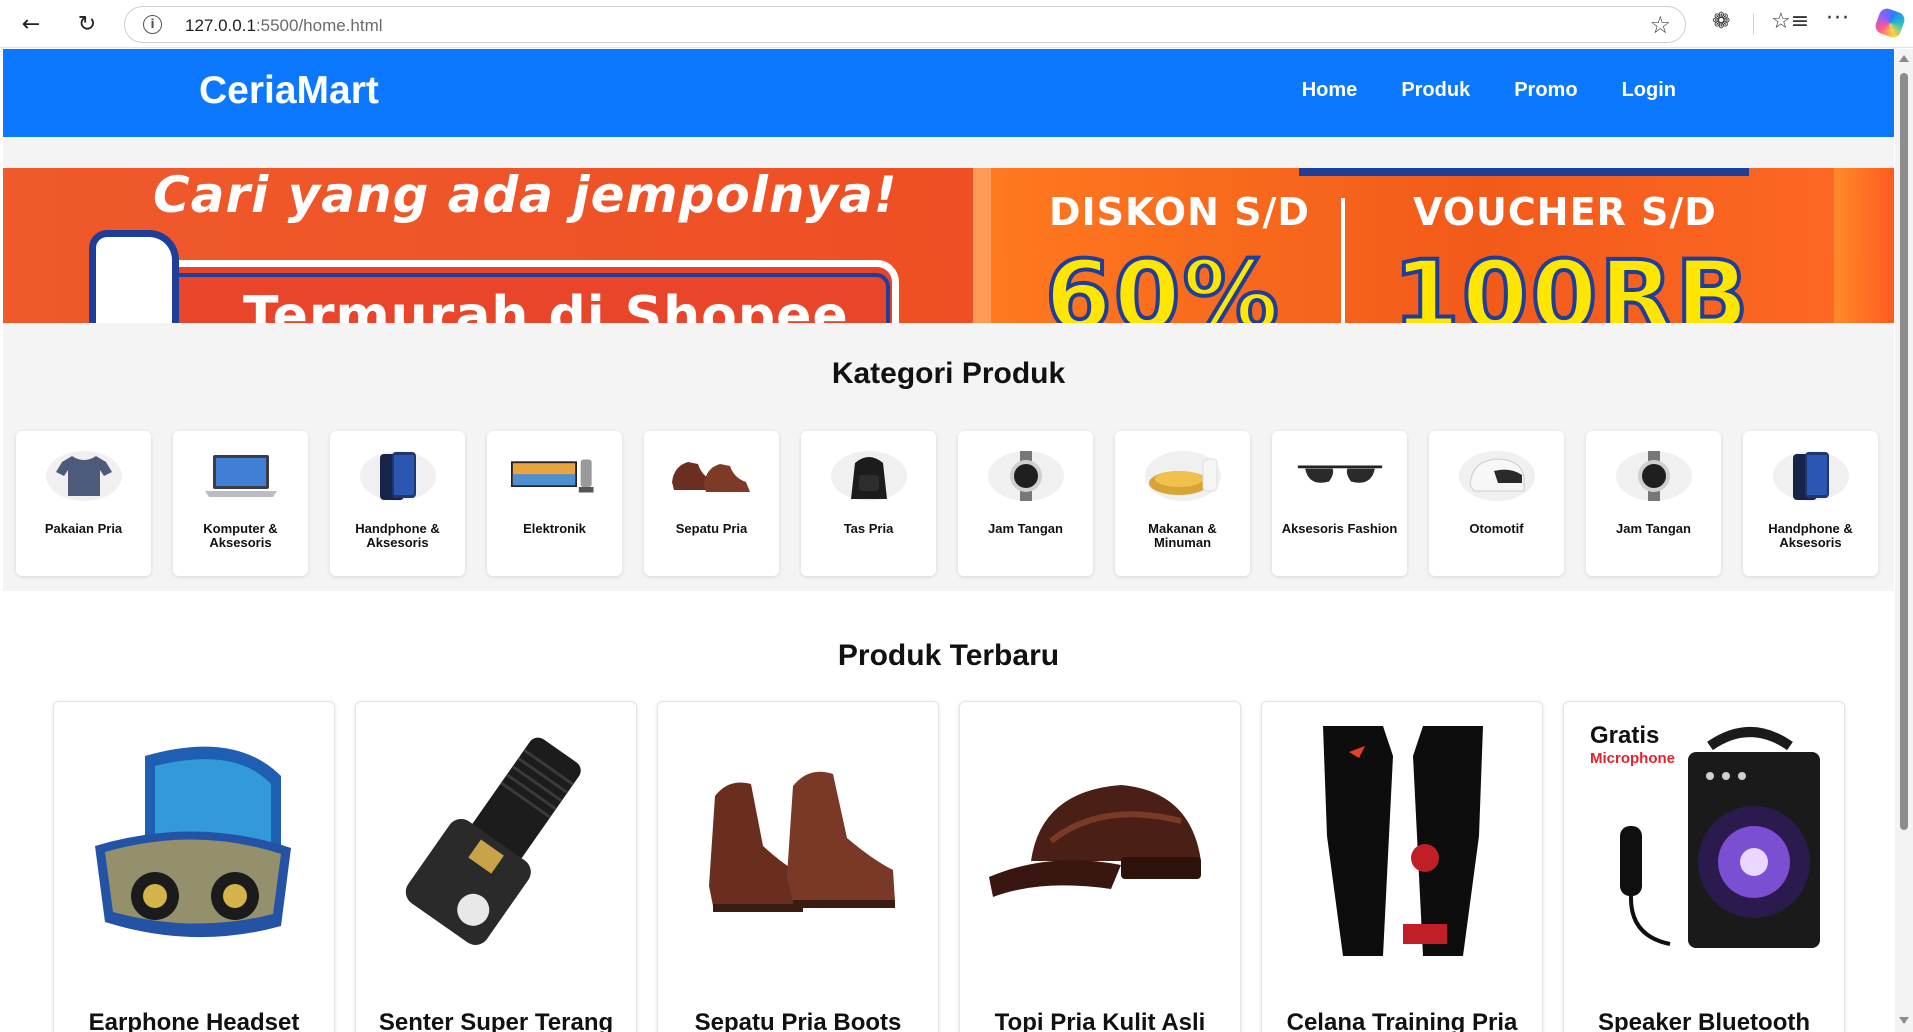 The width and height of the screenshot is (1913, 1032). What do you see at coordinates (1403, 841) in the screenshot?
I see `pants-icon` at bounding box center [1403, 841].